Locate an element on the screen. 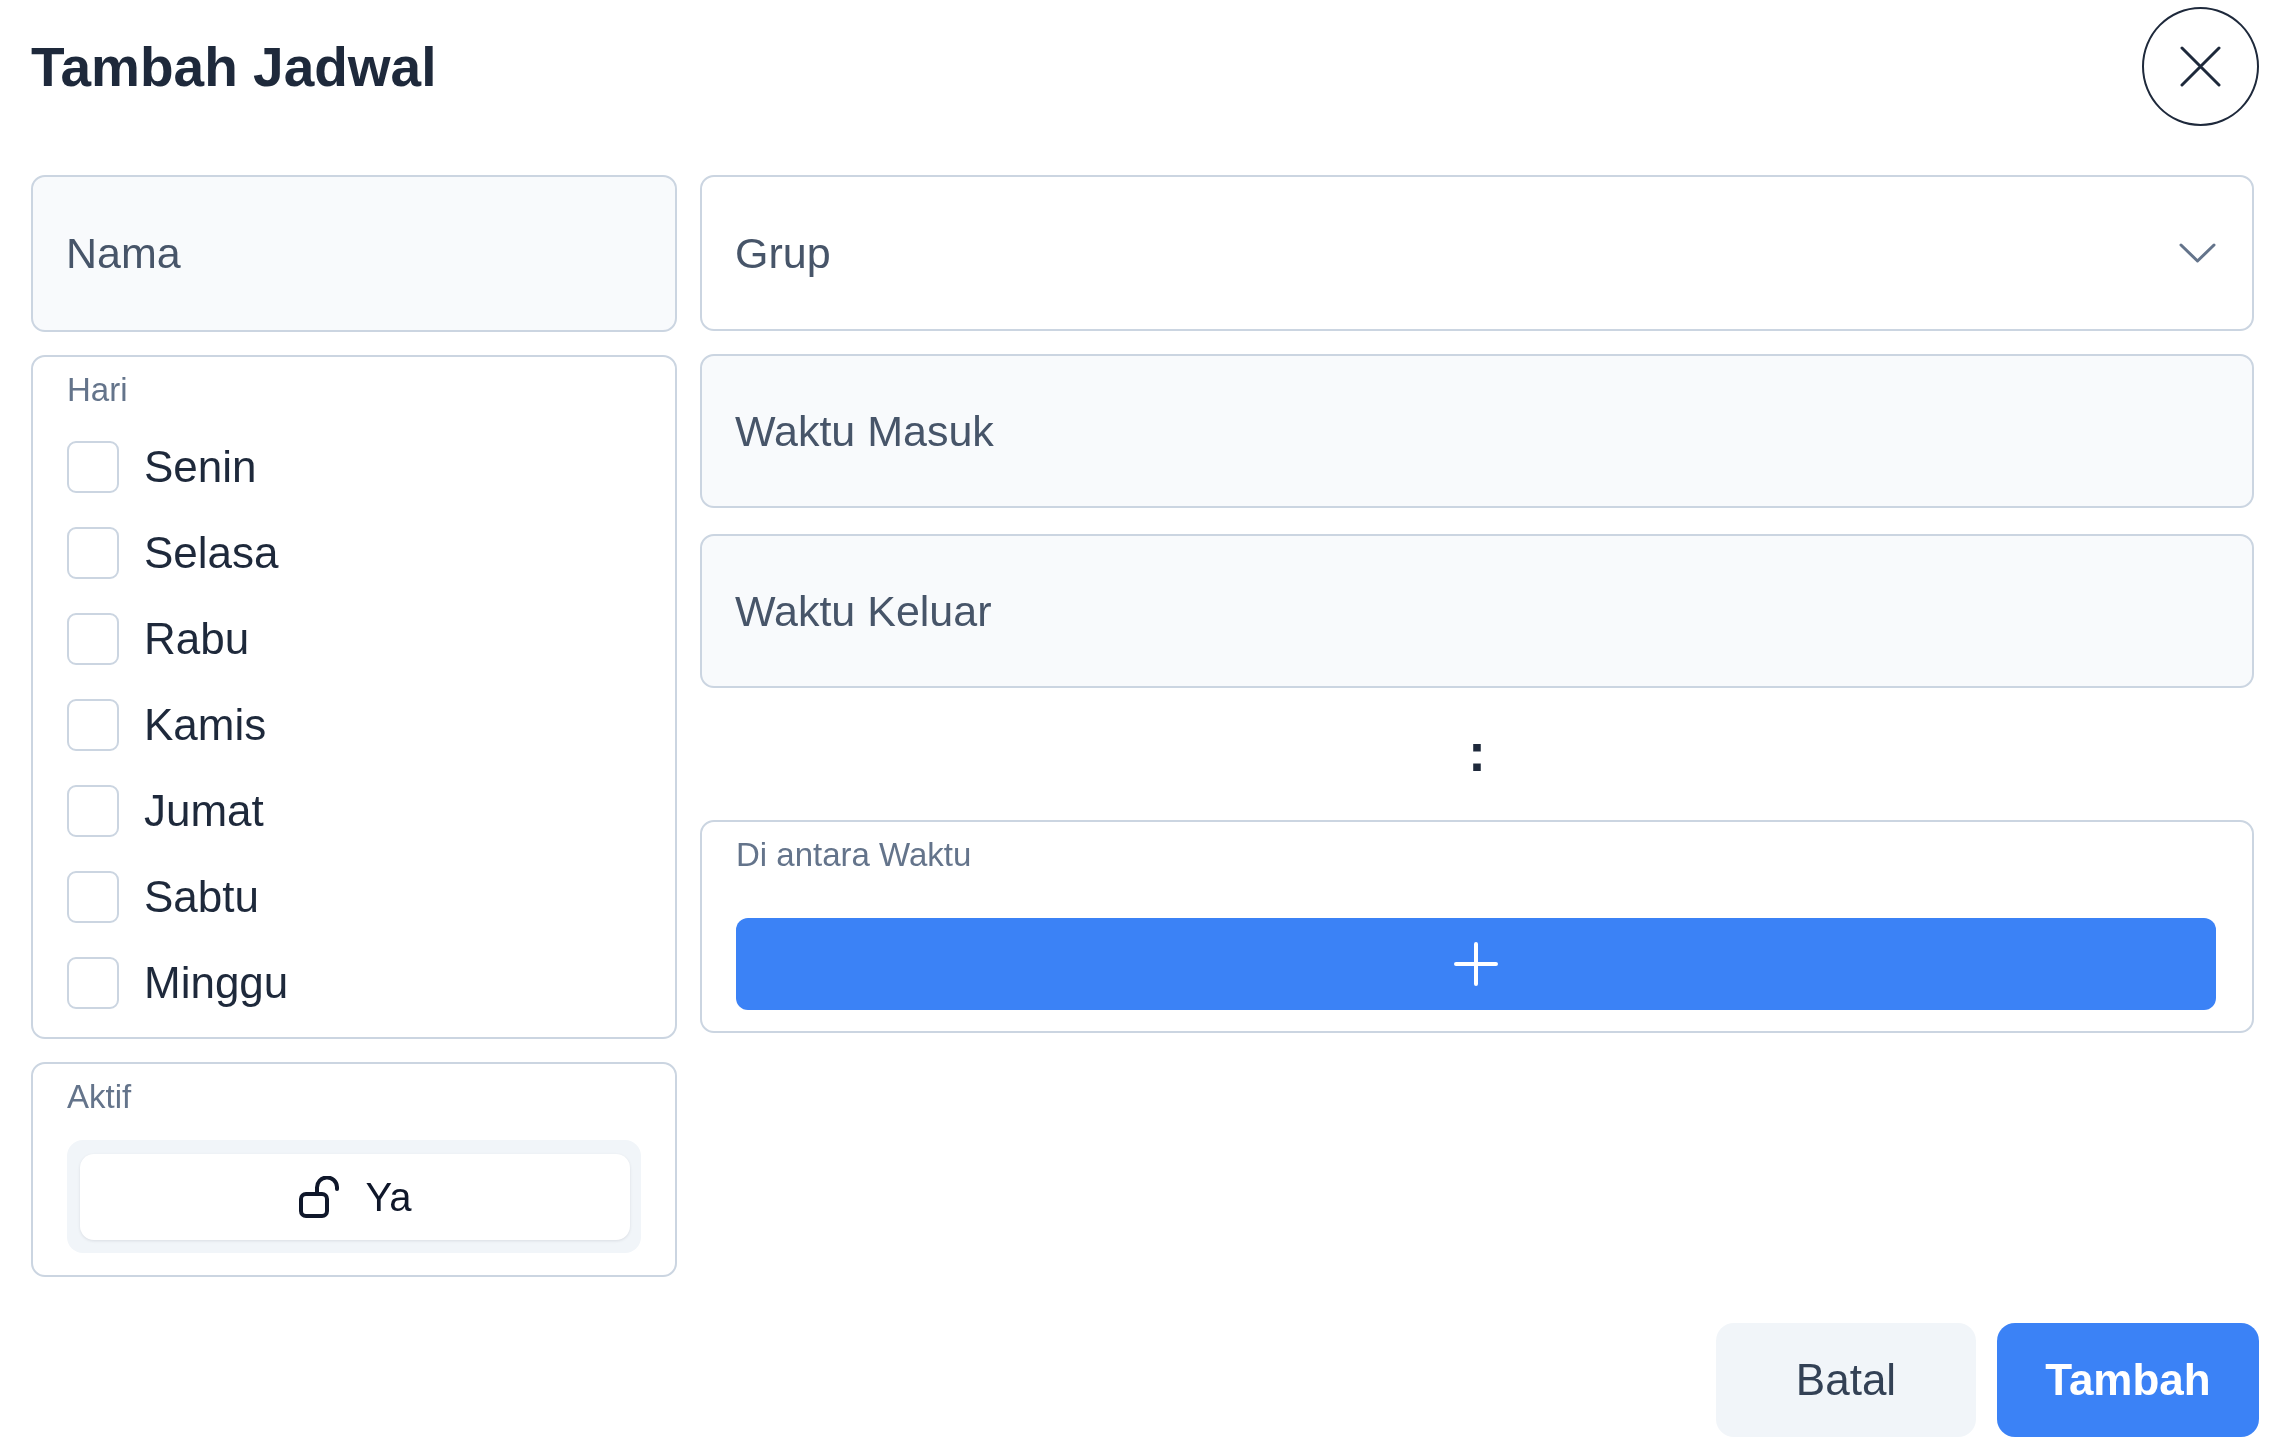 This screenshot has height=1455, width=2274. group-select: Grup is located at coordinates (1477, 253).